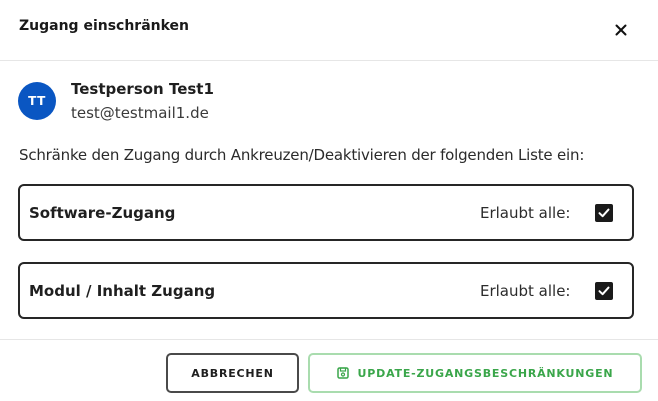 The width and height of the screenshot is (658, 401). I want to click on save-icon, so click(342, 373).